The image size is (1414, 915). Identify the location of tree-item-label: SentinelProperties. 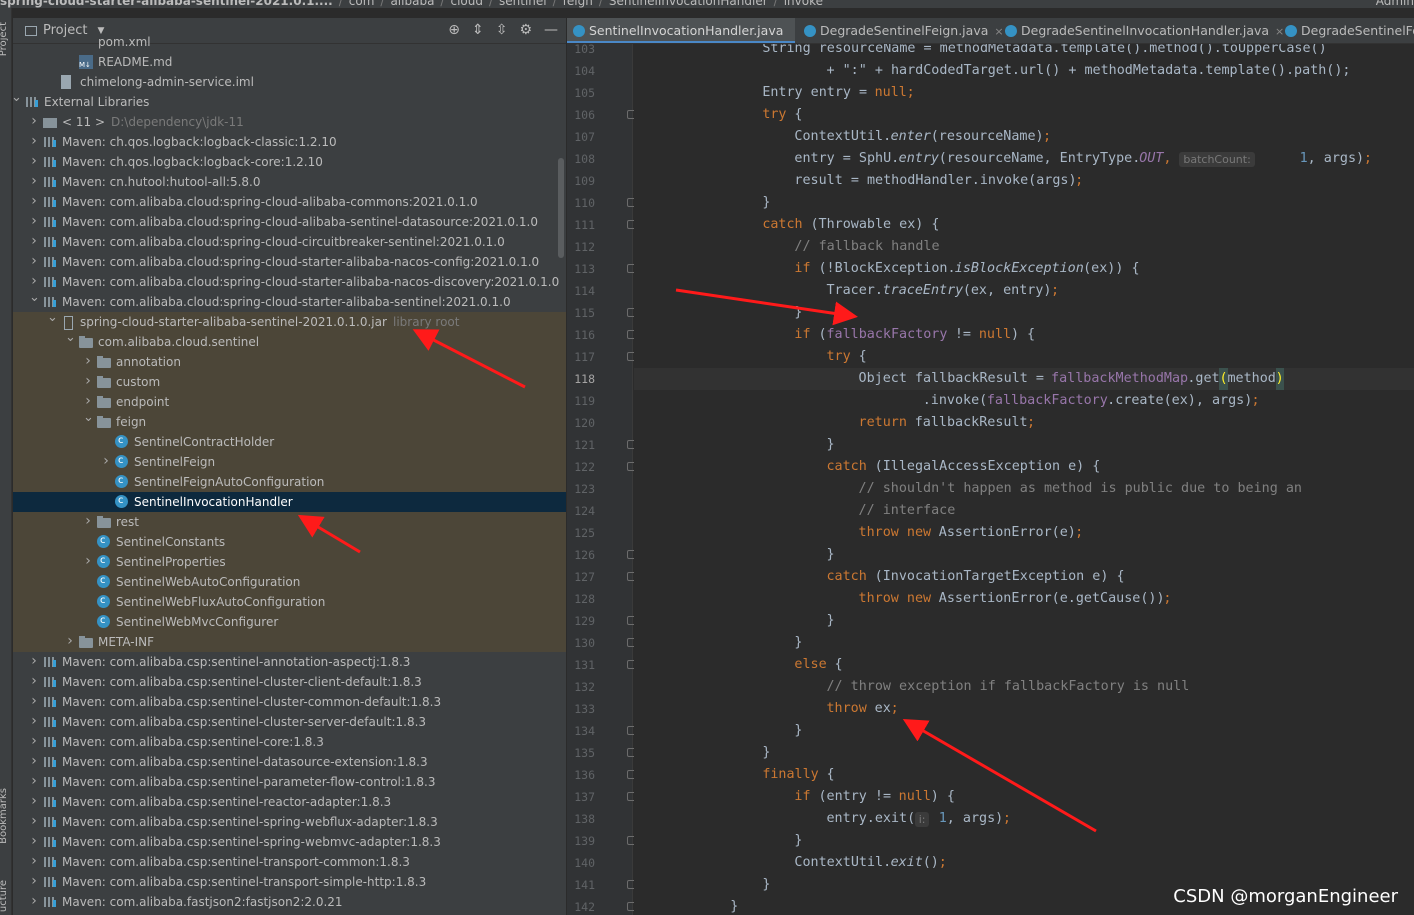
(171, 562).